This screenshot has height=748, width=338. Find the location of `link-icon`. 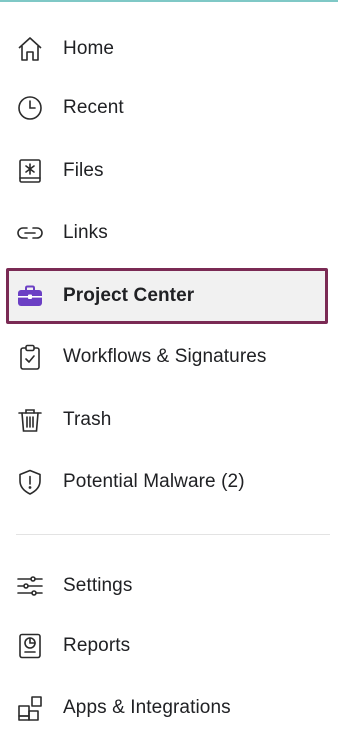

link-icon is located at coordinates (30, 233).